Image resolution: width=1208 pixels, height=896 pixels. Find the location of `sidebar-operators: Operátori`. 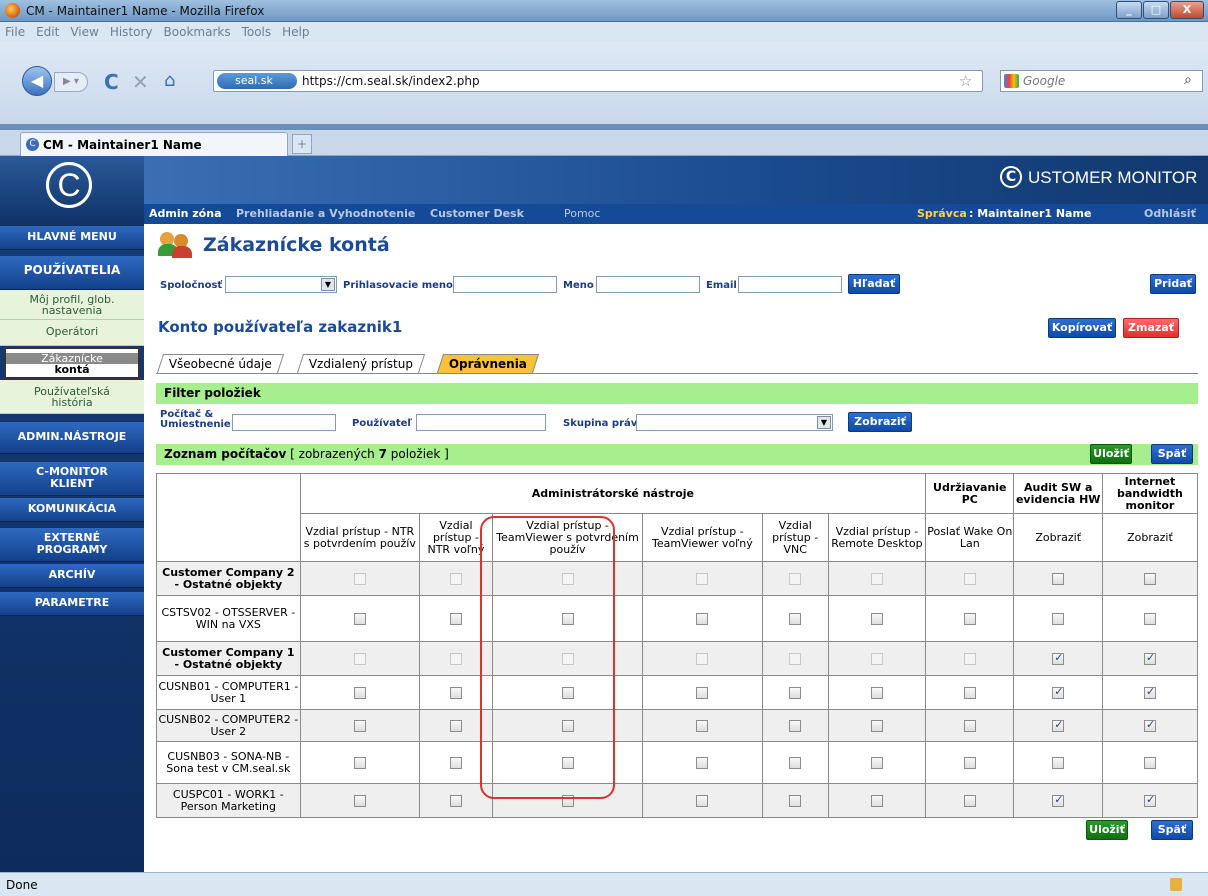

sidebar-operators: Operátori is located at coordinates (72, 333).